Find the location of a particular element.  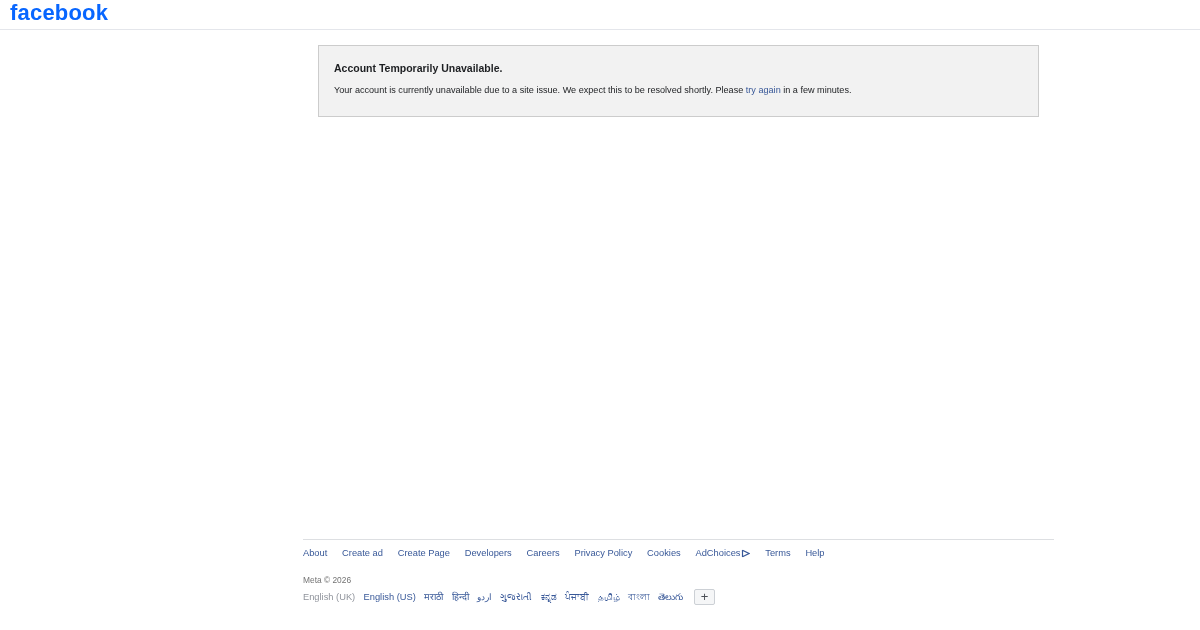

footer-link: Terms is located at coordinates (778, 553).